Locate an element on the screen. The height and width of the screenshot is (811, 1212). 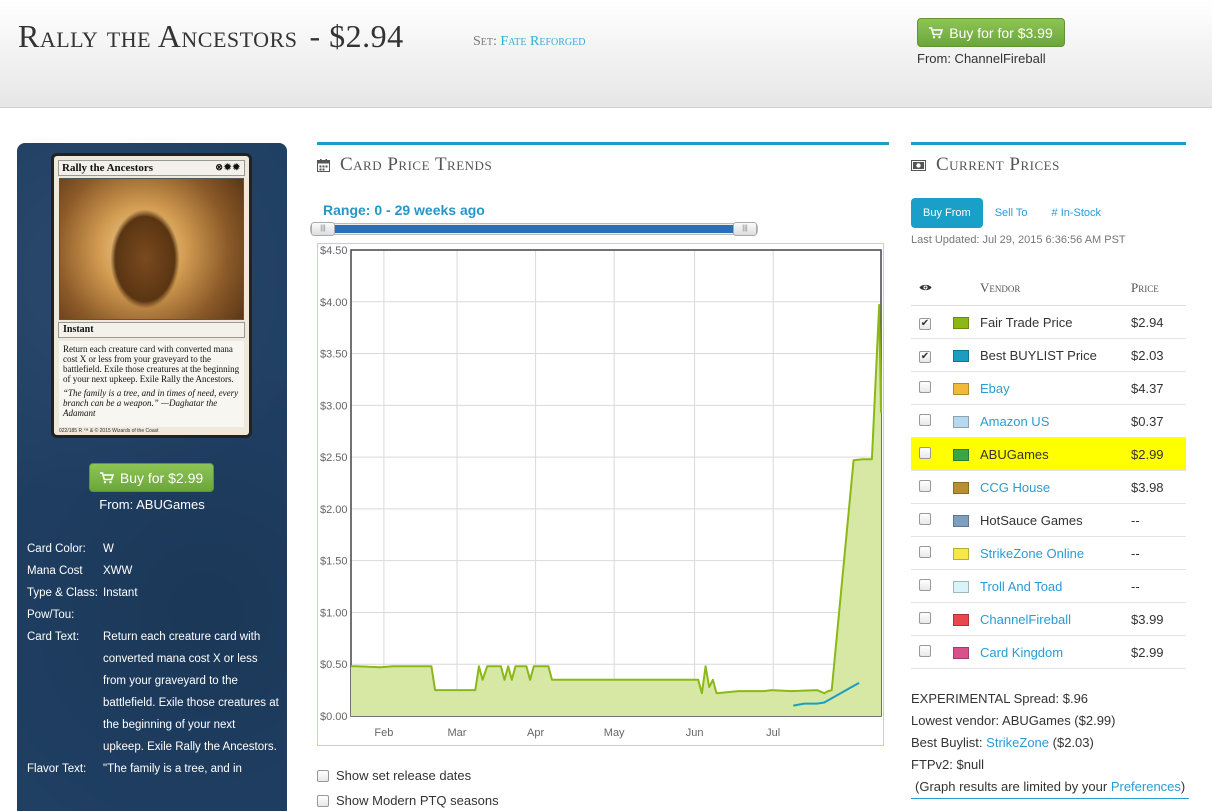
set-info: Set: Fate Reforged is located at coordinates (529, 42).